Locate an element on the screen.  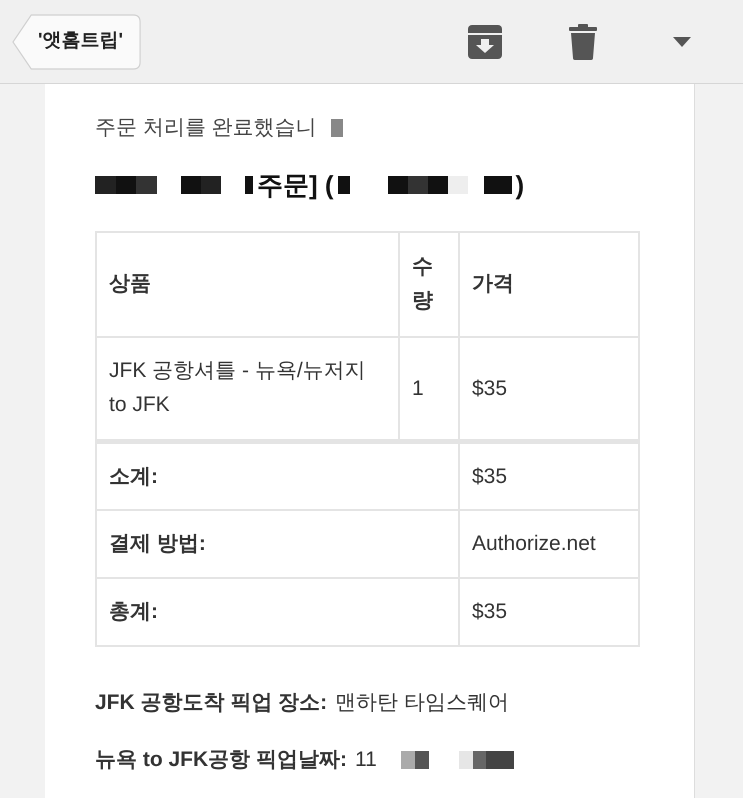
intro-text: 주문 처리를 완료했습니 is located at coordinates (206, 128).